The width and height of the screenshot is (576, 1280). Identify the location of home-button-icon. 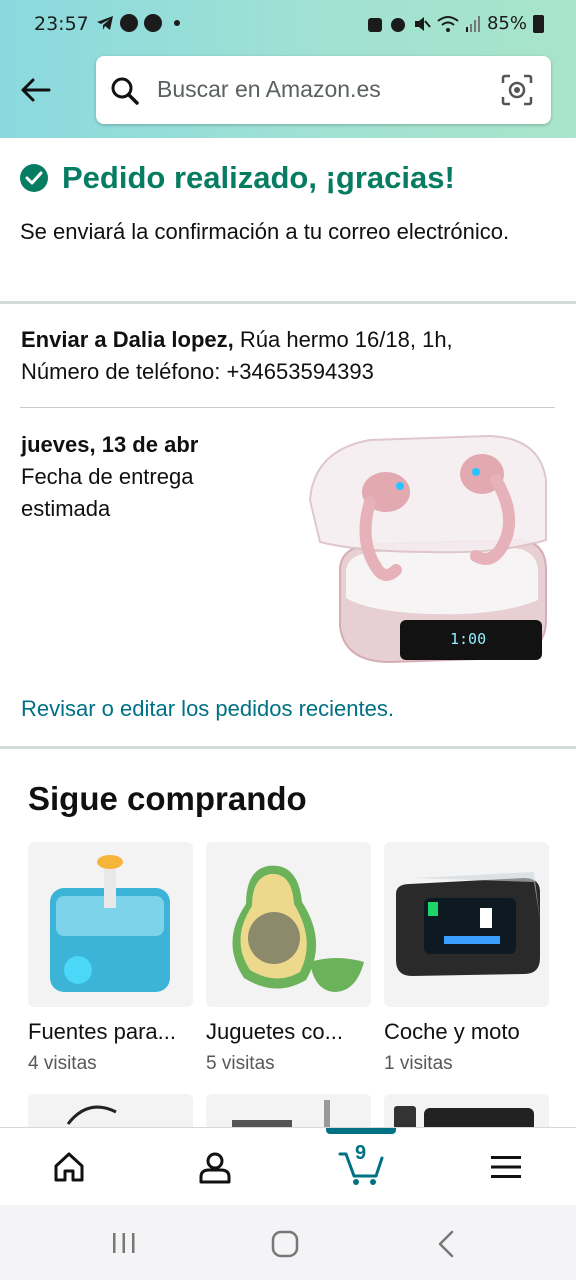
(285, 1244).